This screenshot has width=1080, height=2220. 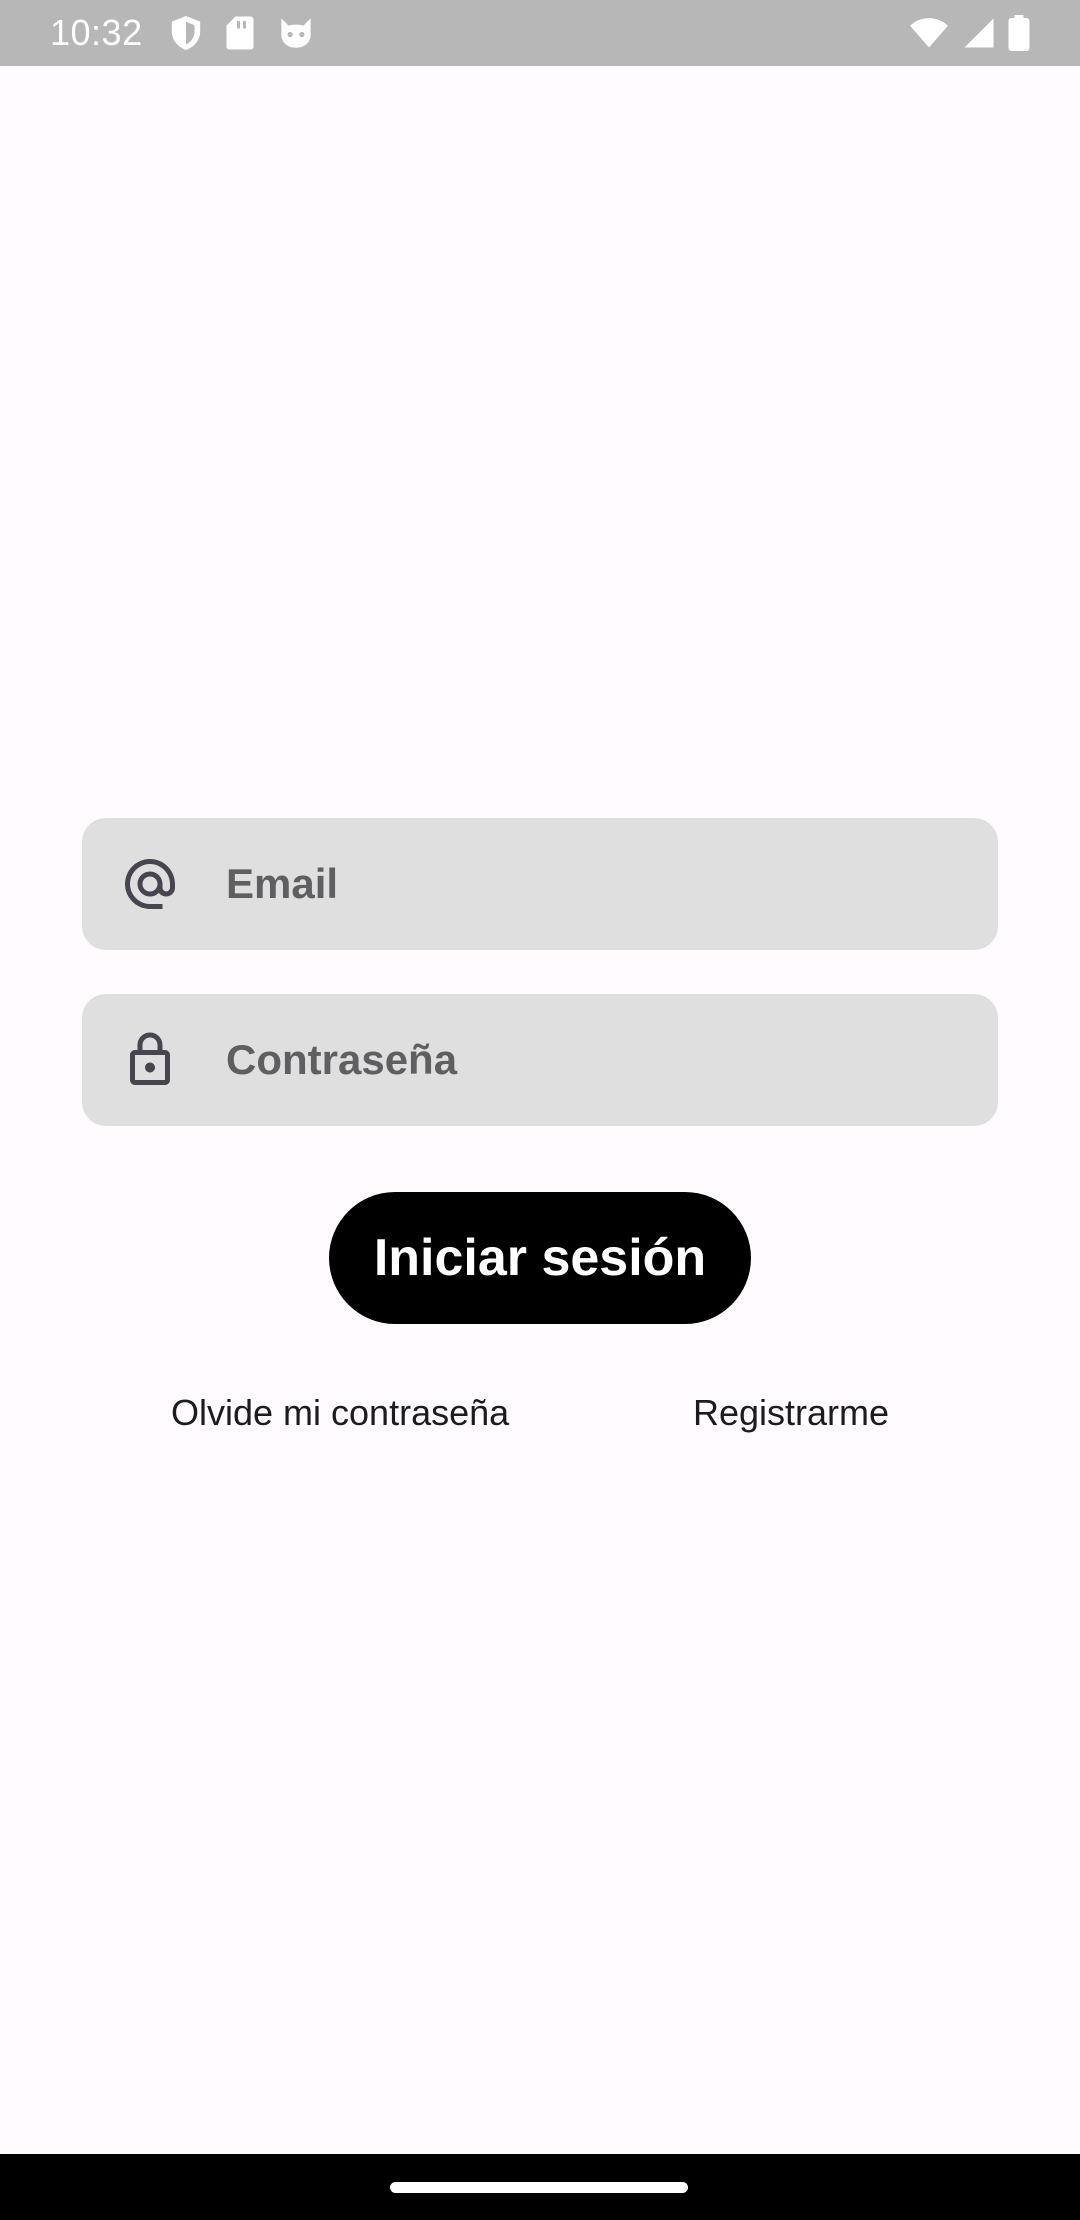 I want to click on lock-icon, so click(x=150, y=1060).